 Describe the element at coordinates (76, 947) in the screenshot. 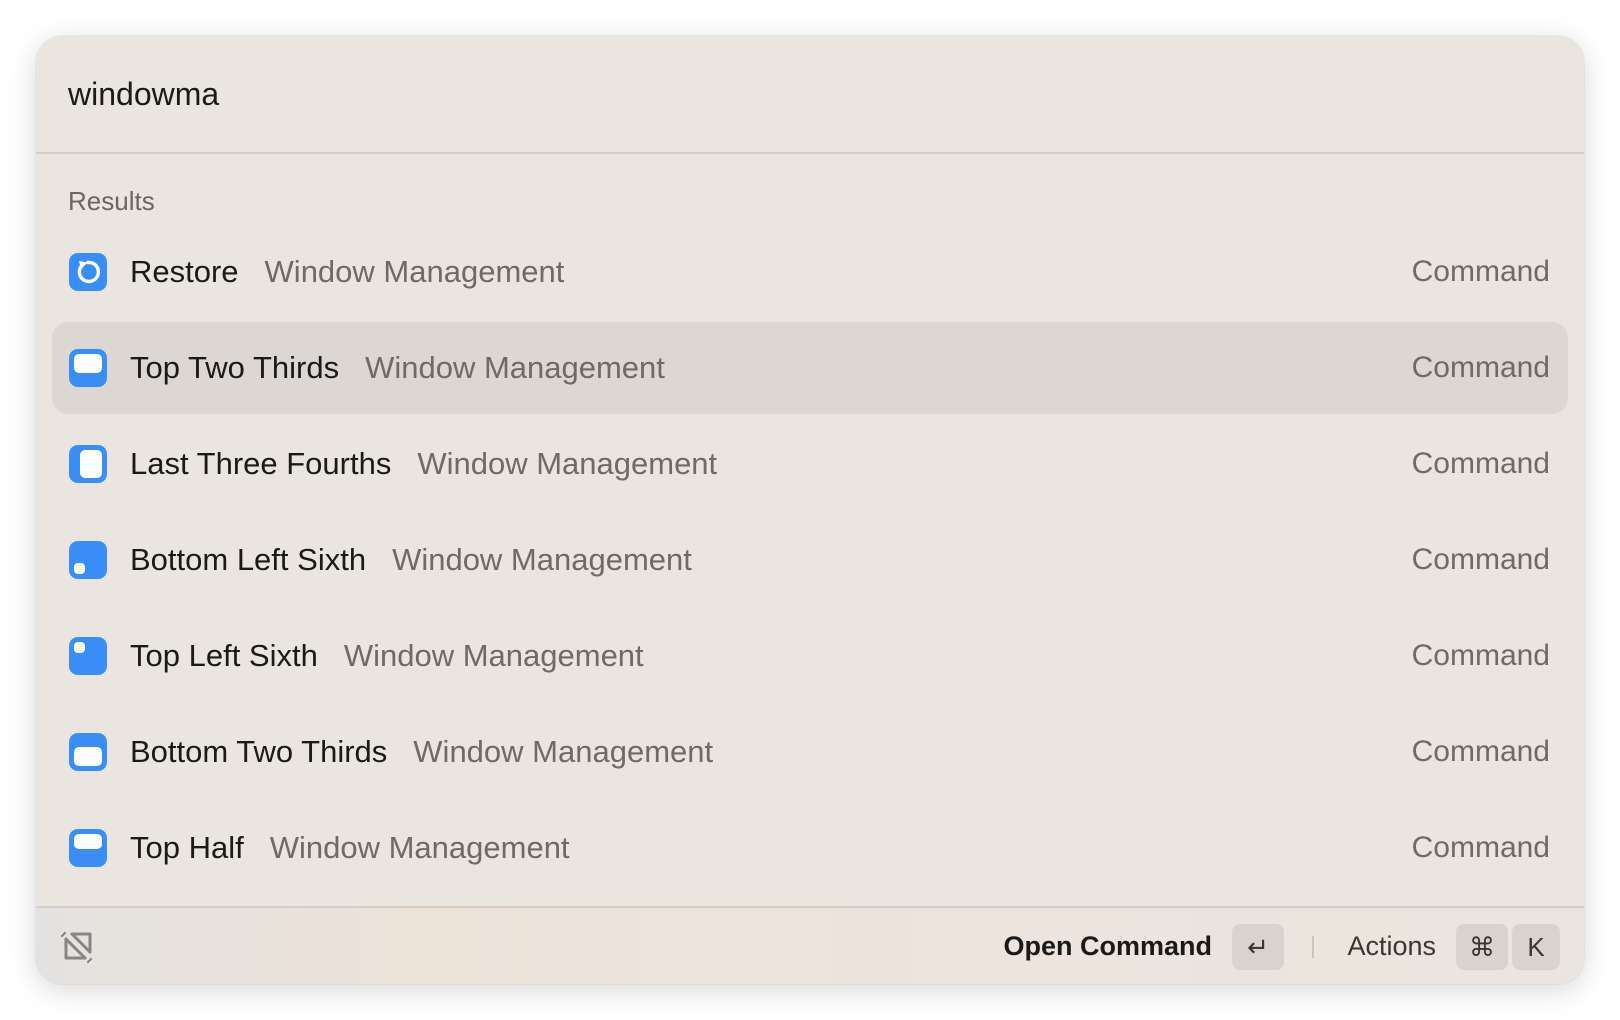

I see `raycast-logo-icon` at that location.